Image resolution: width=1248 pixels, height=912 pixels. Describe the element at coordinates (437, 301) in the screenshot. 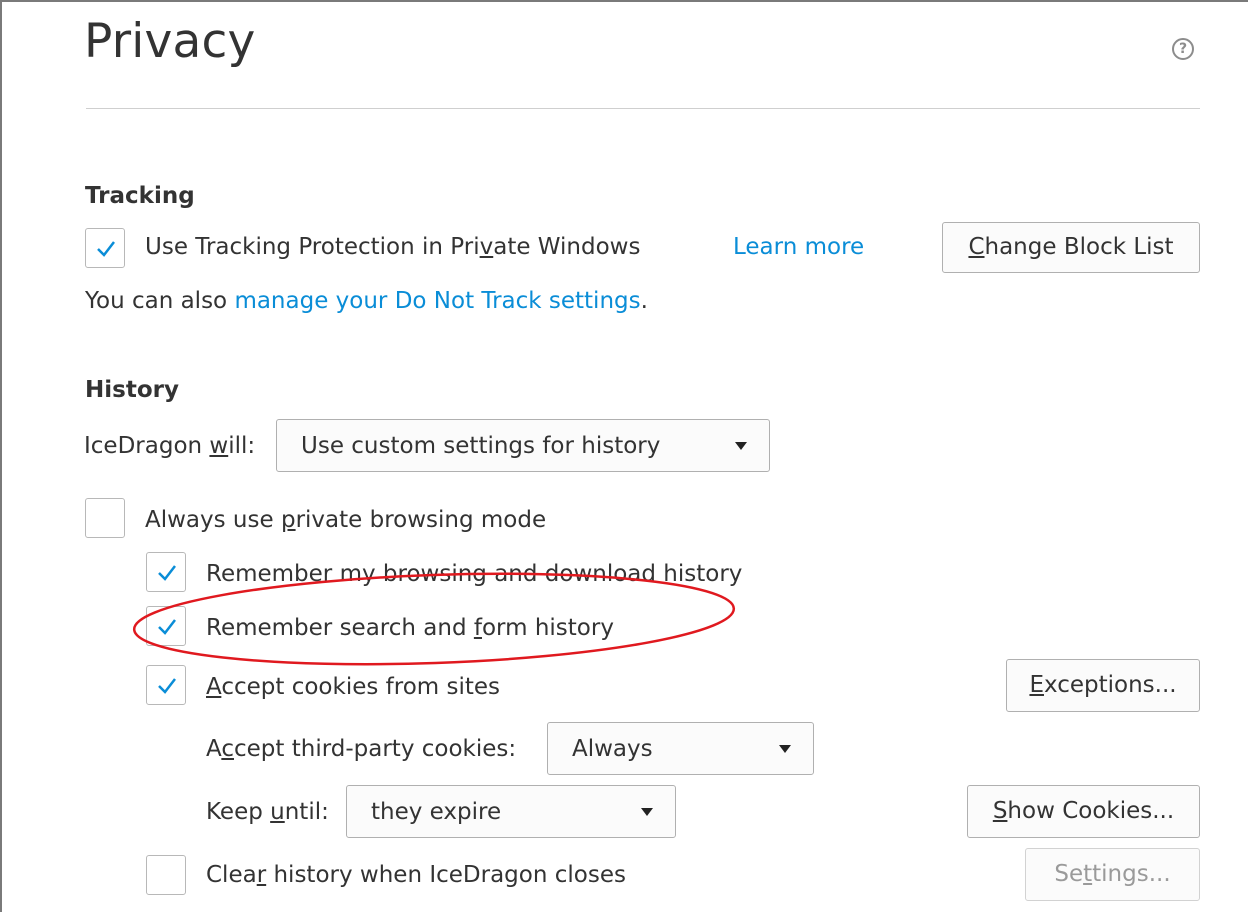

I see `dnt-settings-link: manage your Do Not Track settings` at that location.